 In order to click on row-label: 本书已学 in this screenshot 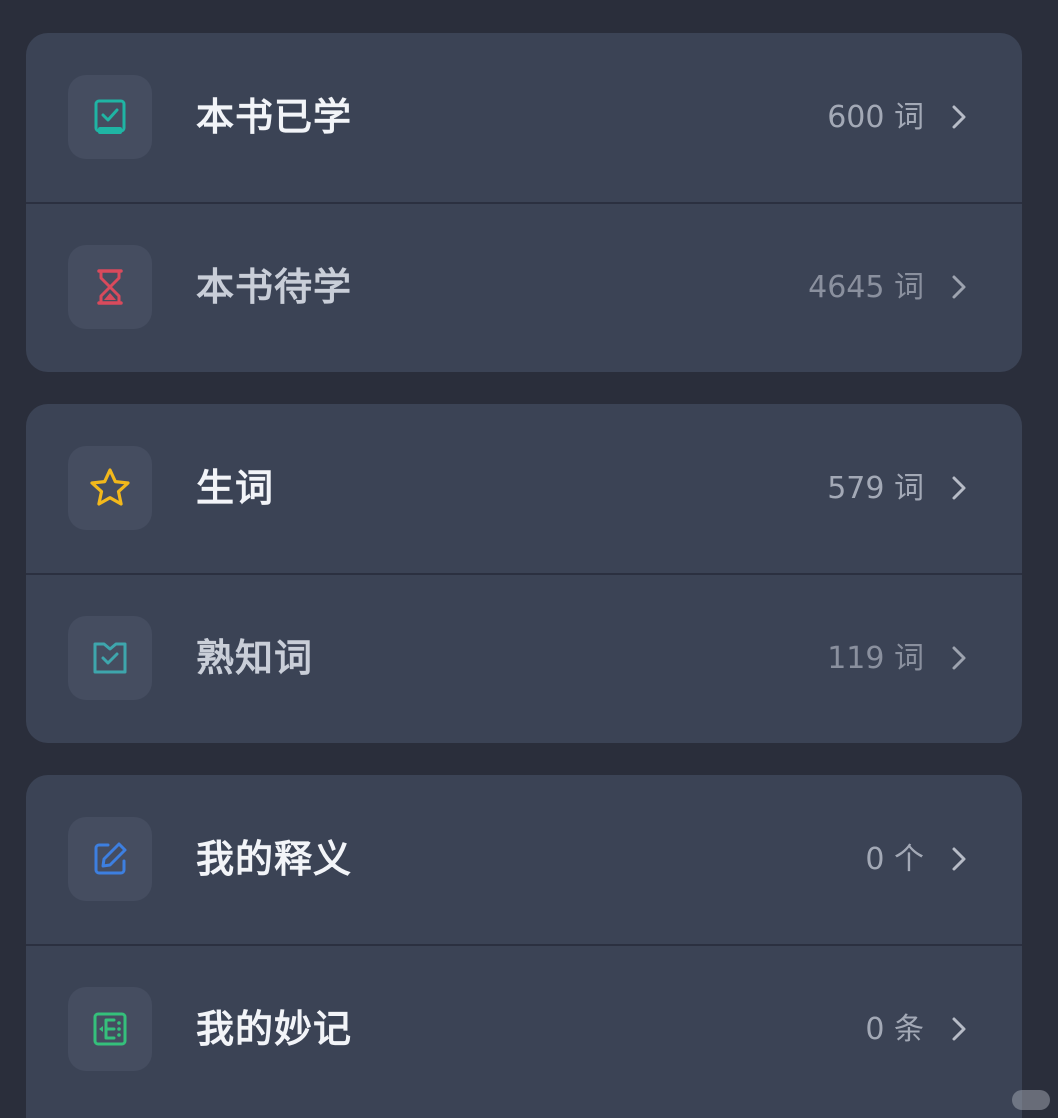, I will do `click(274, 117)`.